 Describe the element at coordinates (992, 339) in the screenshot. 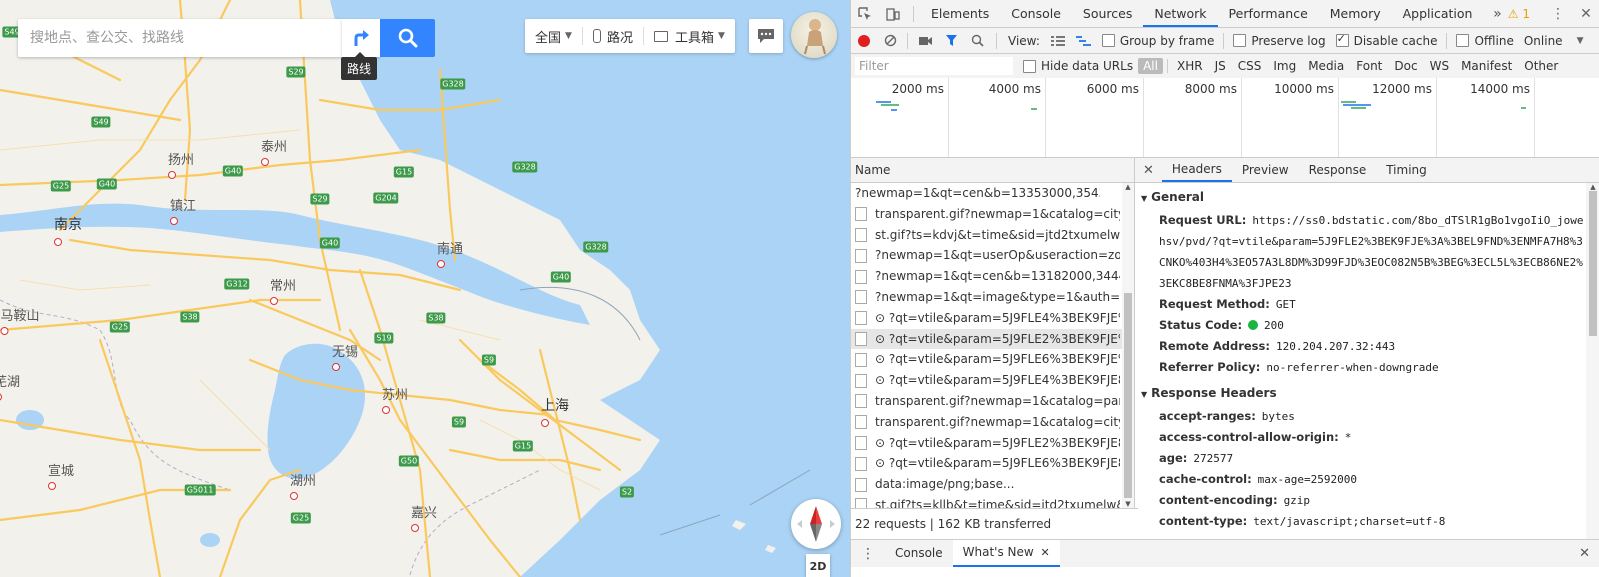

I see `request-row-selected: ⊙ ?qt=vtile&param=5J9FLE2%3BEK9FJE%3A%3` at that location.